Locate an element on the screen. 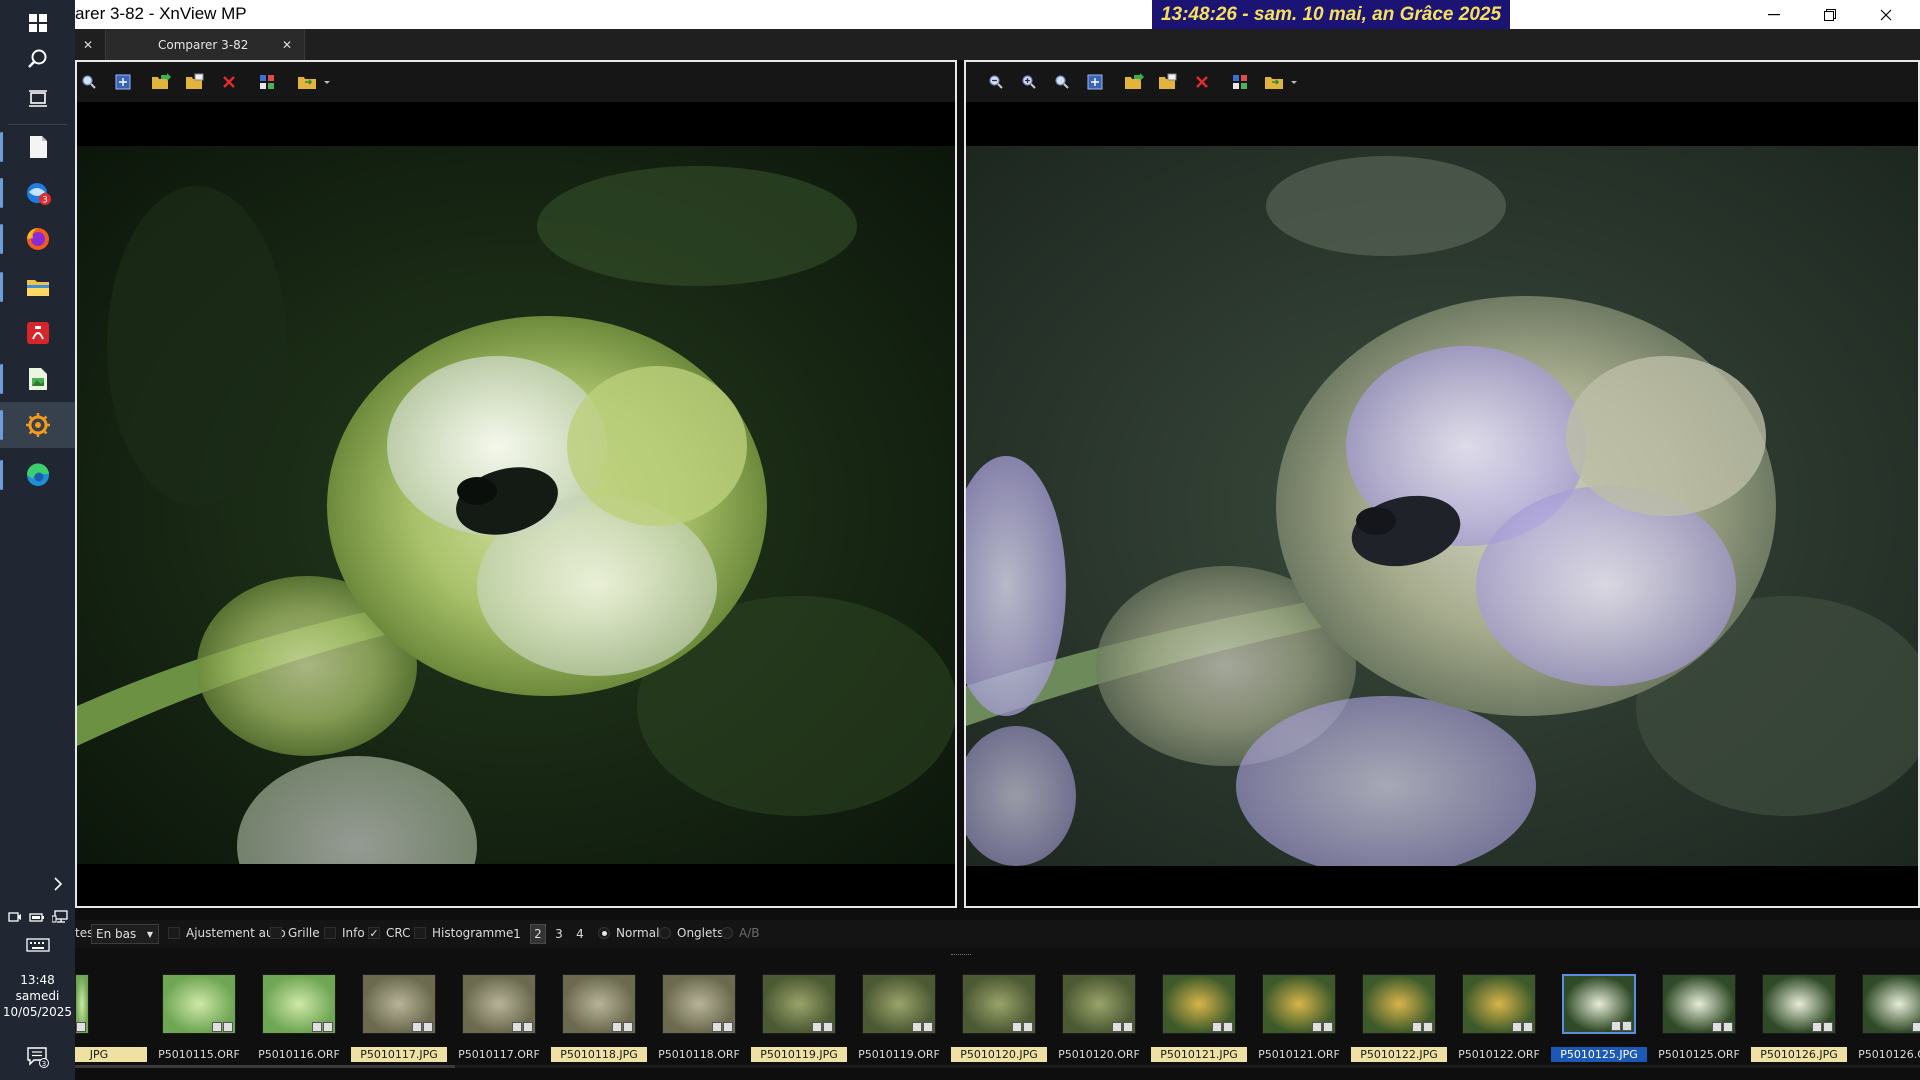 This screenshot has width=1920, height=1080. meet-now-icon is located at coordinates (14, 918).